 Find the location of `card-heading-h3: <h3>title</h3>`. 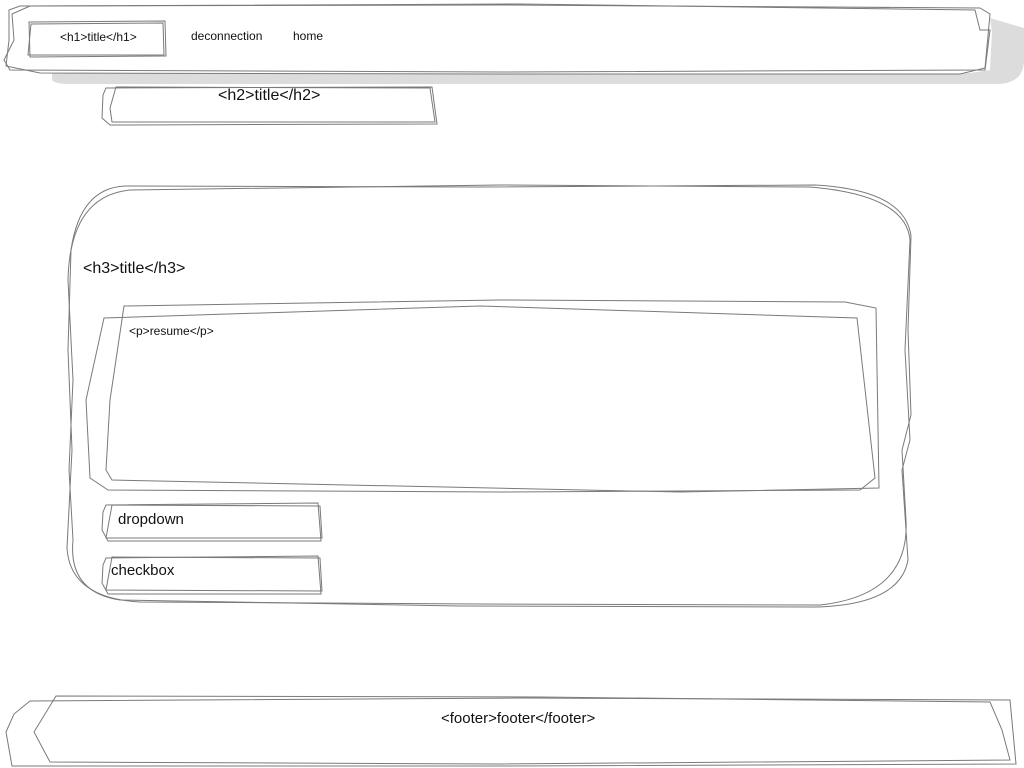

card-heading-h3: <h3>title</h3> is located at coordinates (134, 268).